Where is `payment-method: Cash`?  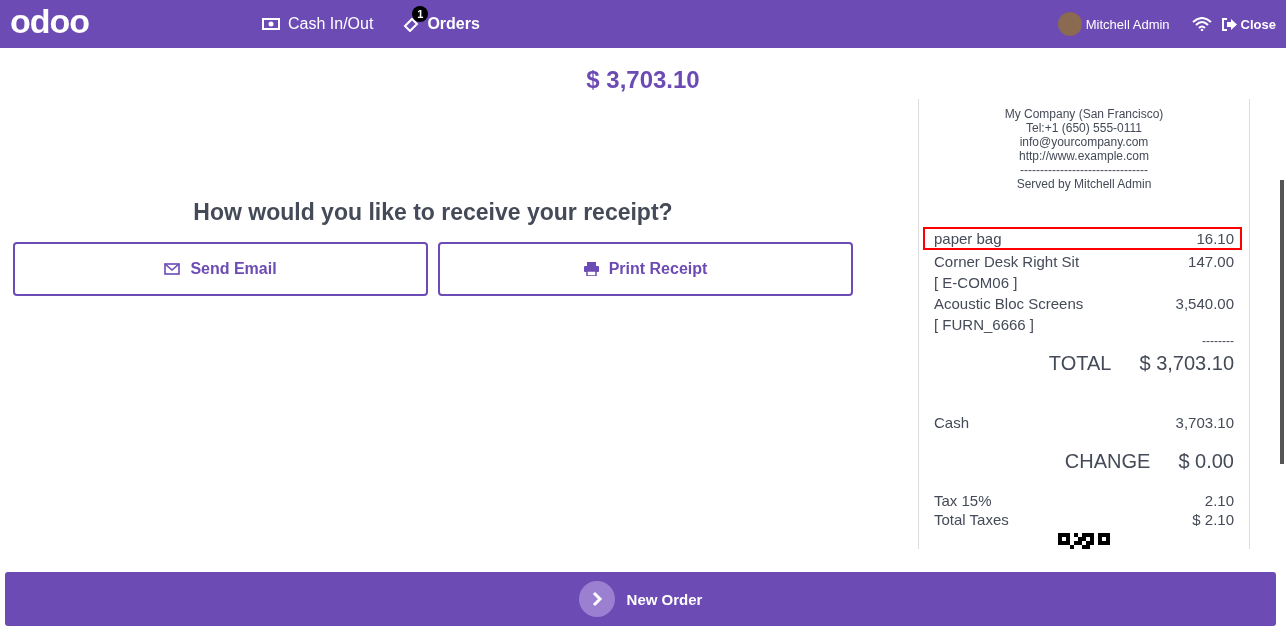
payment-method: Cash is located at coordinates (952, 422).